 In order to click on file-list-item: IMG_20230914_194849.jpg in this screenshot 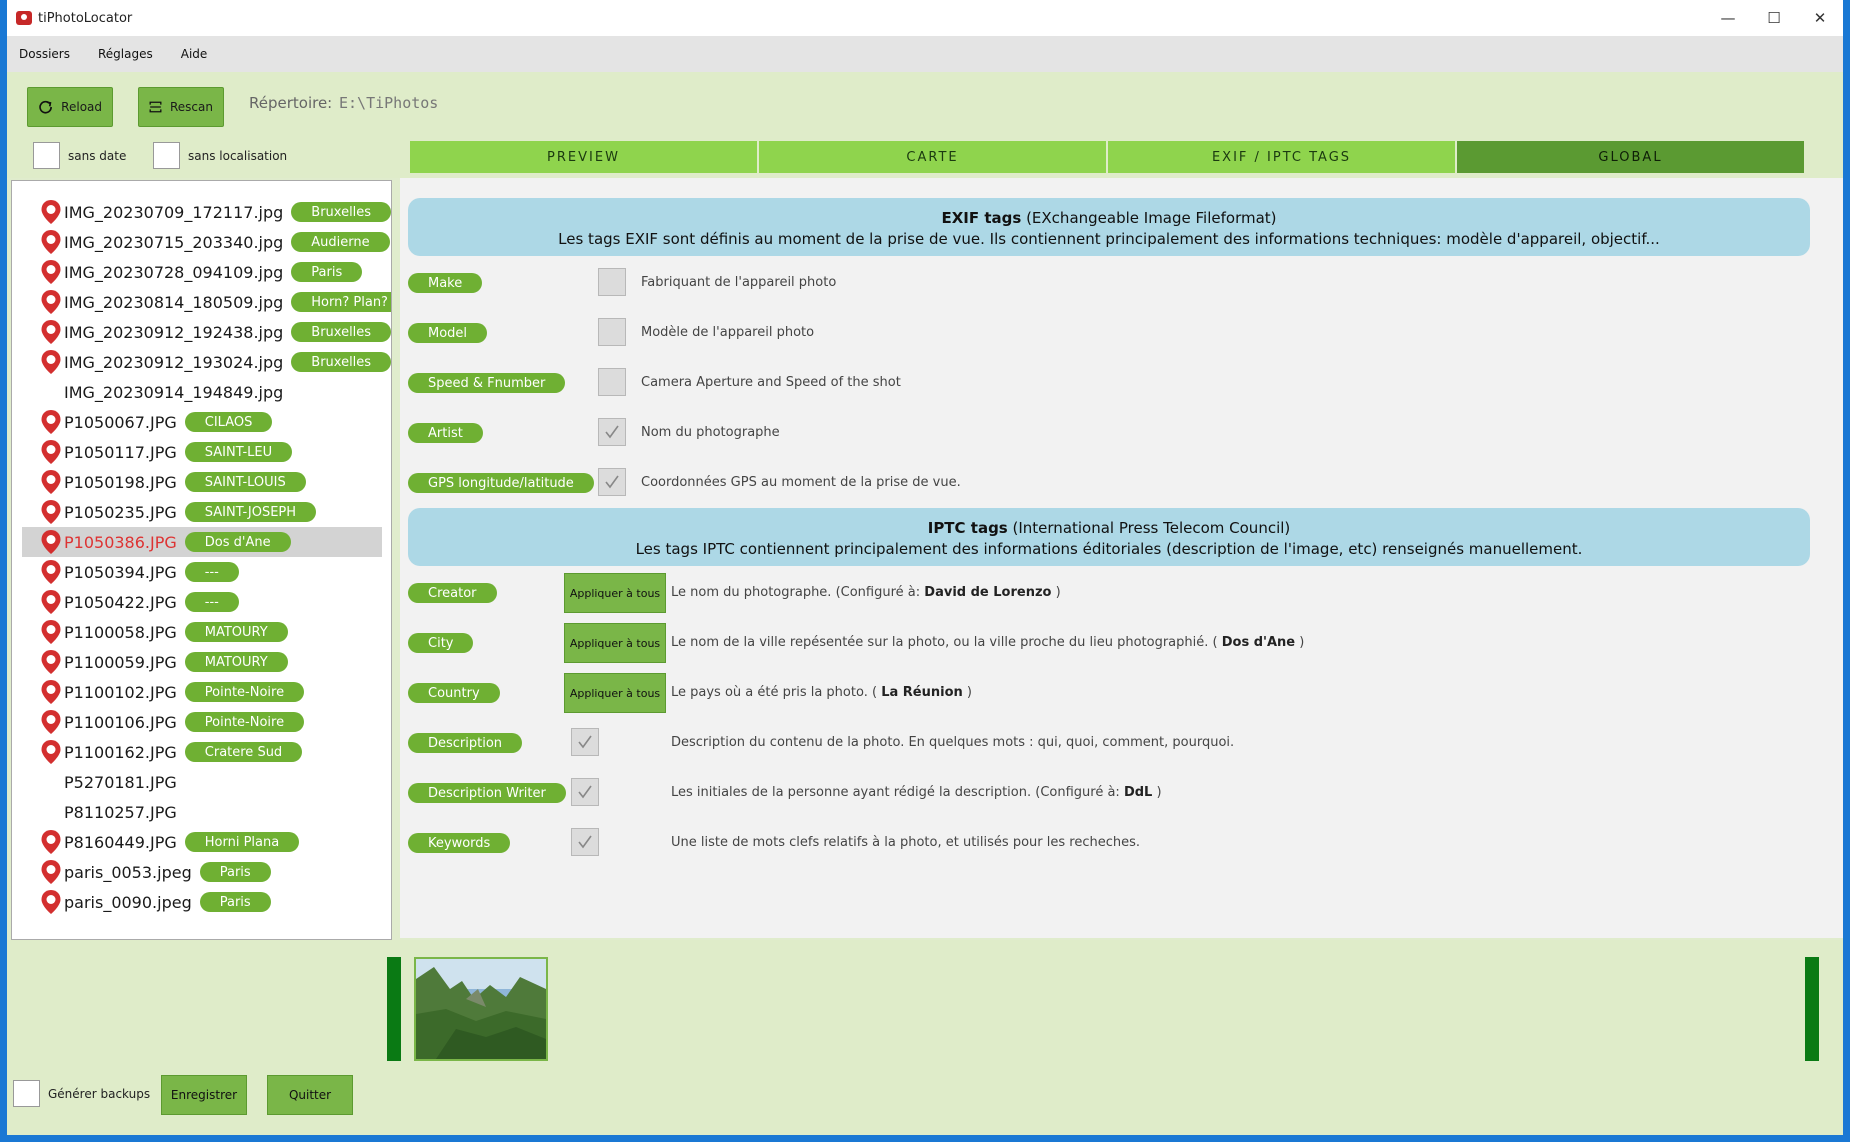, I will do `click(202, 392)`.